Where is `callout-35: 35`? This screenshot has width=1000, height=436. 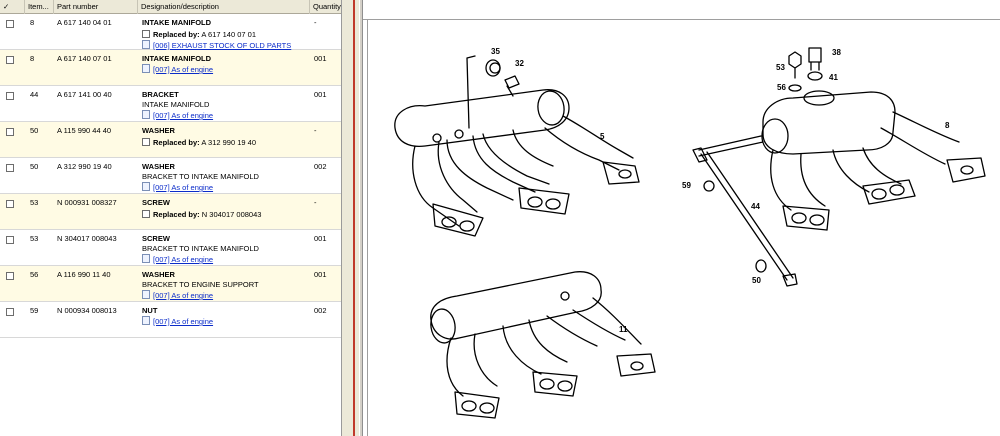
callout-35: 35 is located at coordinates (495, 51).